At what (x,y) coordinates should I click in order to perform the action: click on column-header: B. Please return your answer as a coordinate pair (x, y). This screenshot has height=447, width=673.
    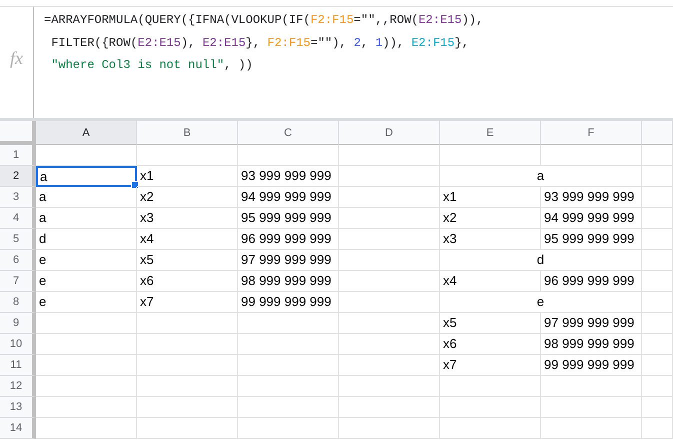
    Looking at the image, I should click on (187, 133).